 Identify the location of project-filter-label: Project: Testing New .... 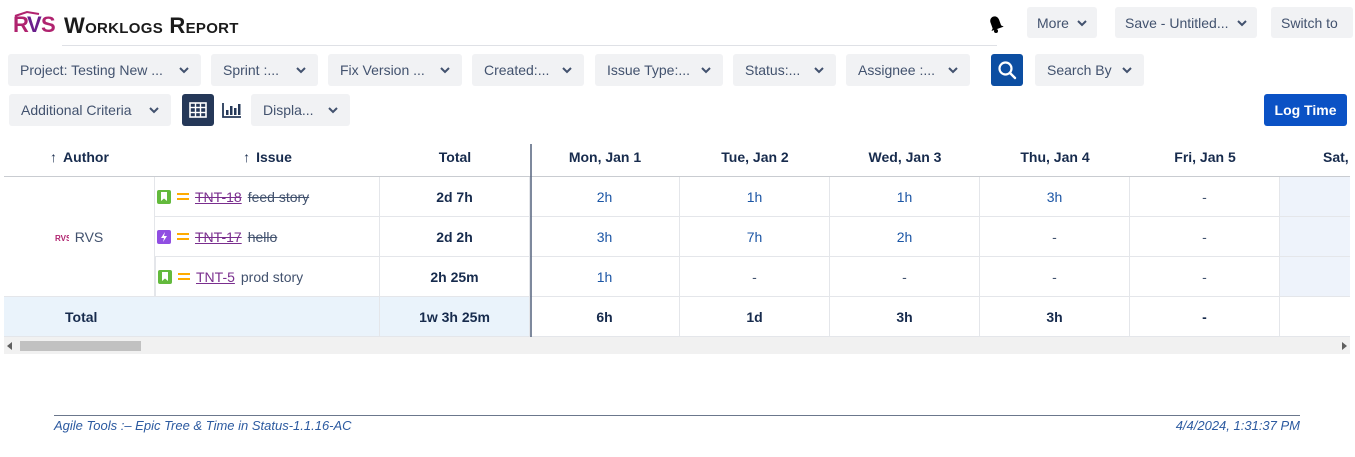
(91, 70).